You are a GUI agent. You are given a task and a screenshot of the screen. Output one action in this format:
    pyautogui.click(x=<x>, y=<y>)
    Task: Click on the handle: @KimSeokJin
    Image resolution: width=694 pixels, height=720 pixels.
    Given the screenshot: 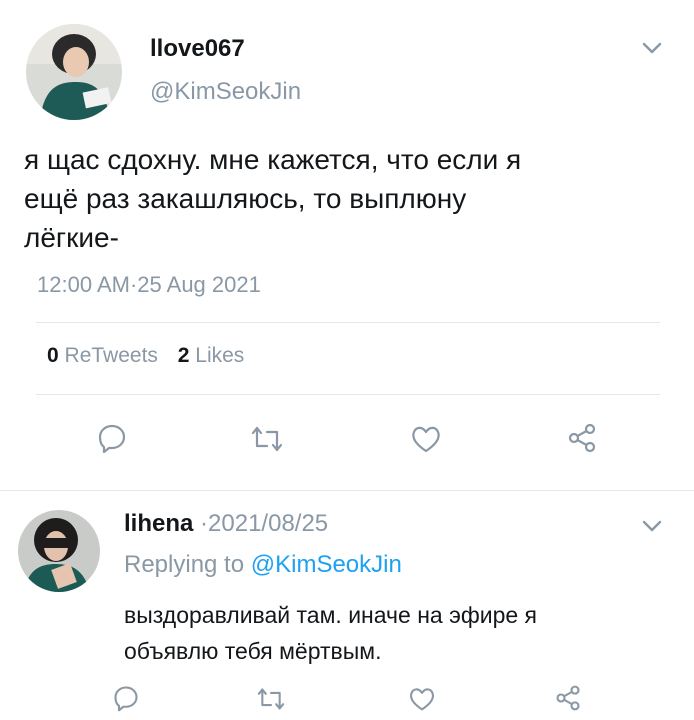 What is the action you would take?
    pyautogui.click(x=225, y=92)
    